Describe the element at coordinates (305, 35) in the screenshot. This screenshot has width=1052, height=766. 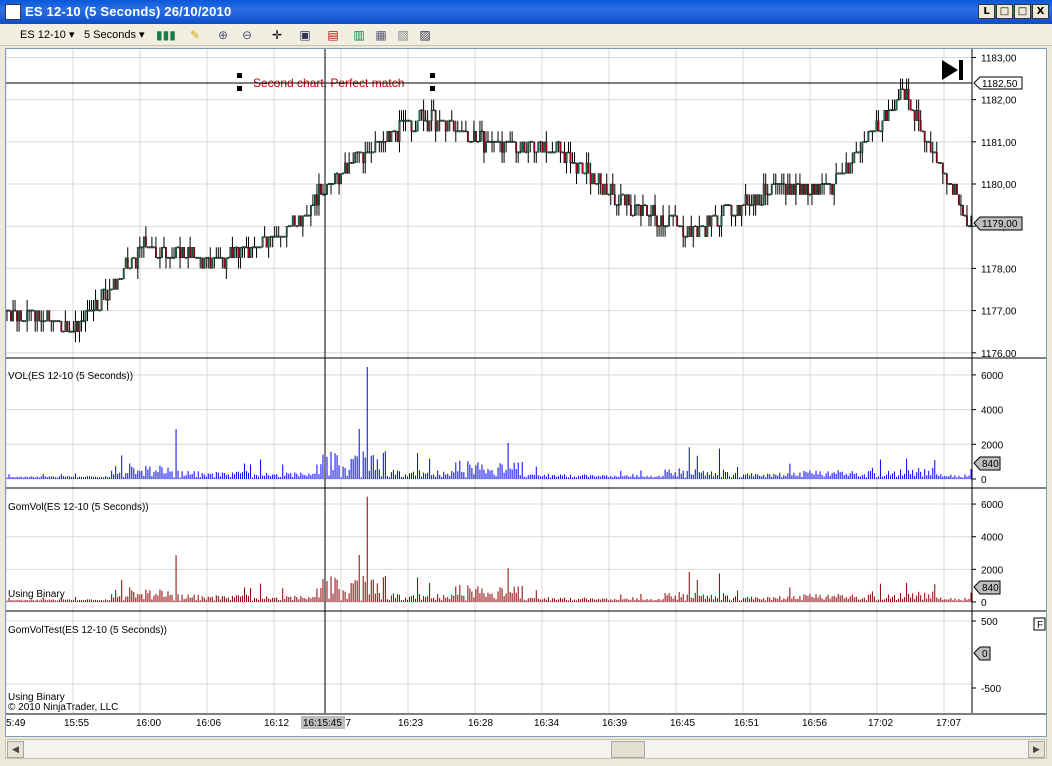
I see `data-box-icon: ▣` at that location.